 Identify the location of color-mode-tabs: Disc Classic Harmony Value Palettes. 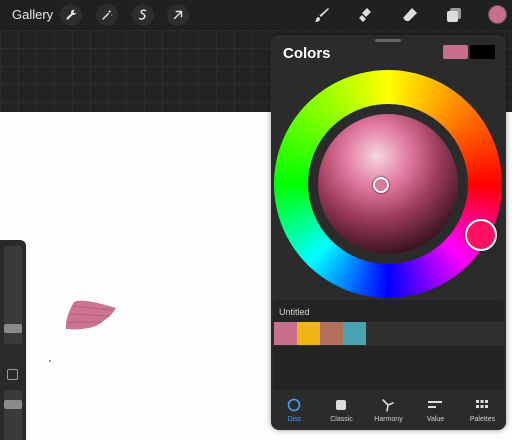
(388, 411).